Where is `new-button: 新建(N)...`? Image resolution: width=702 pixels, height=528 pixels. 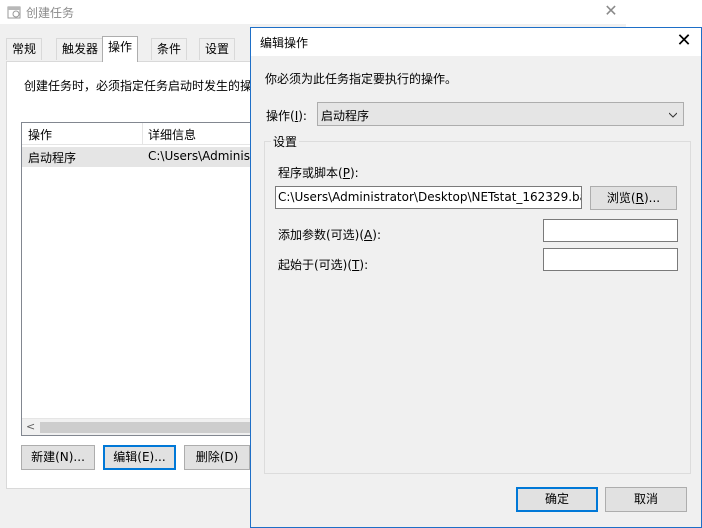 new-button: 新建(N)... is located at coordinates (58, 457).